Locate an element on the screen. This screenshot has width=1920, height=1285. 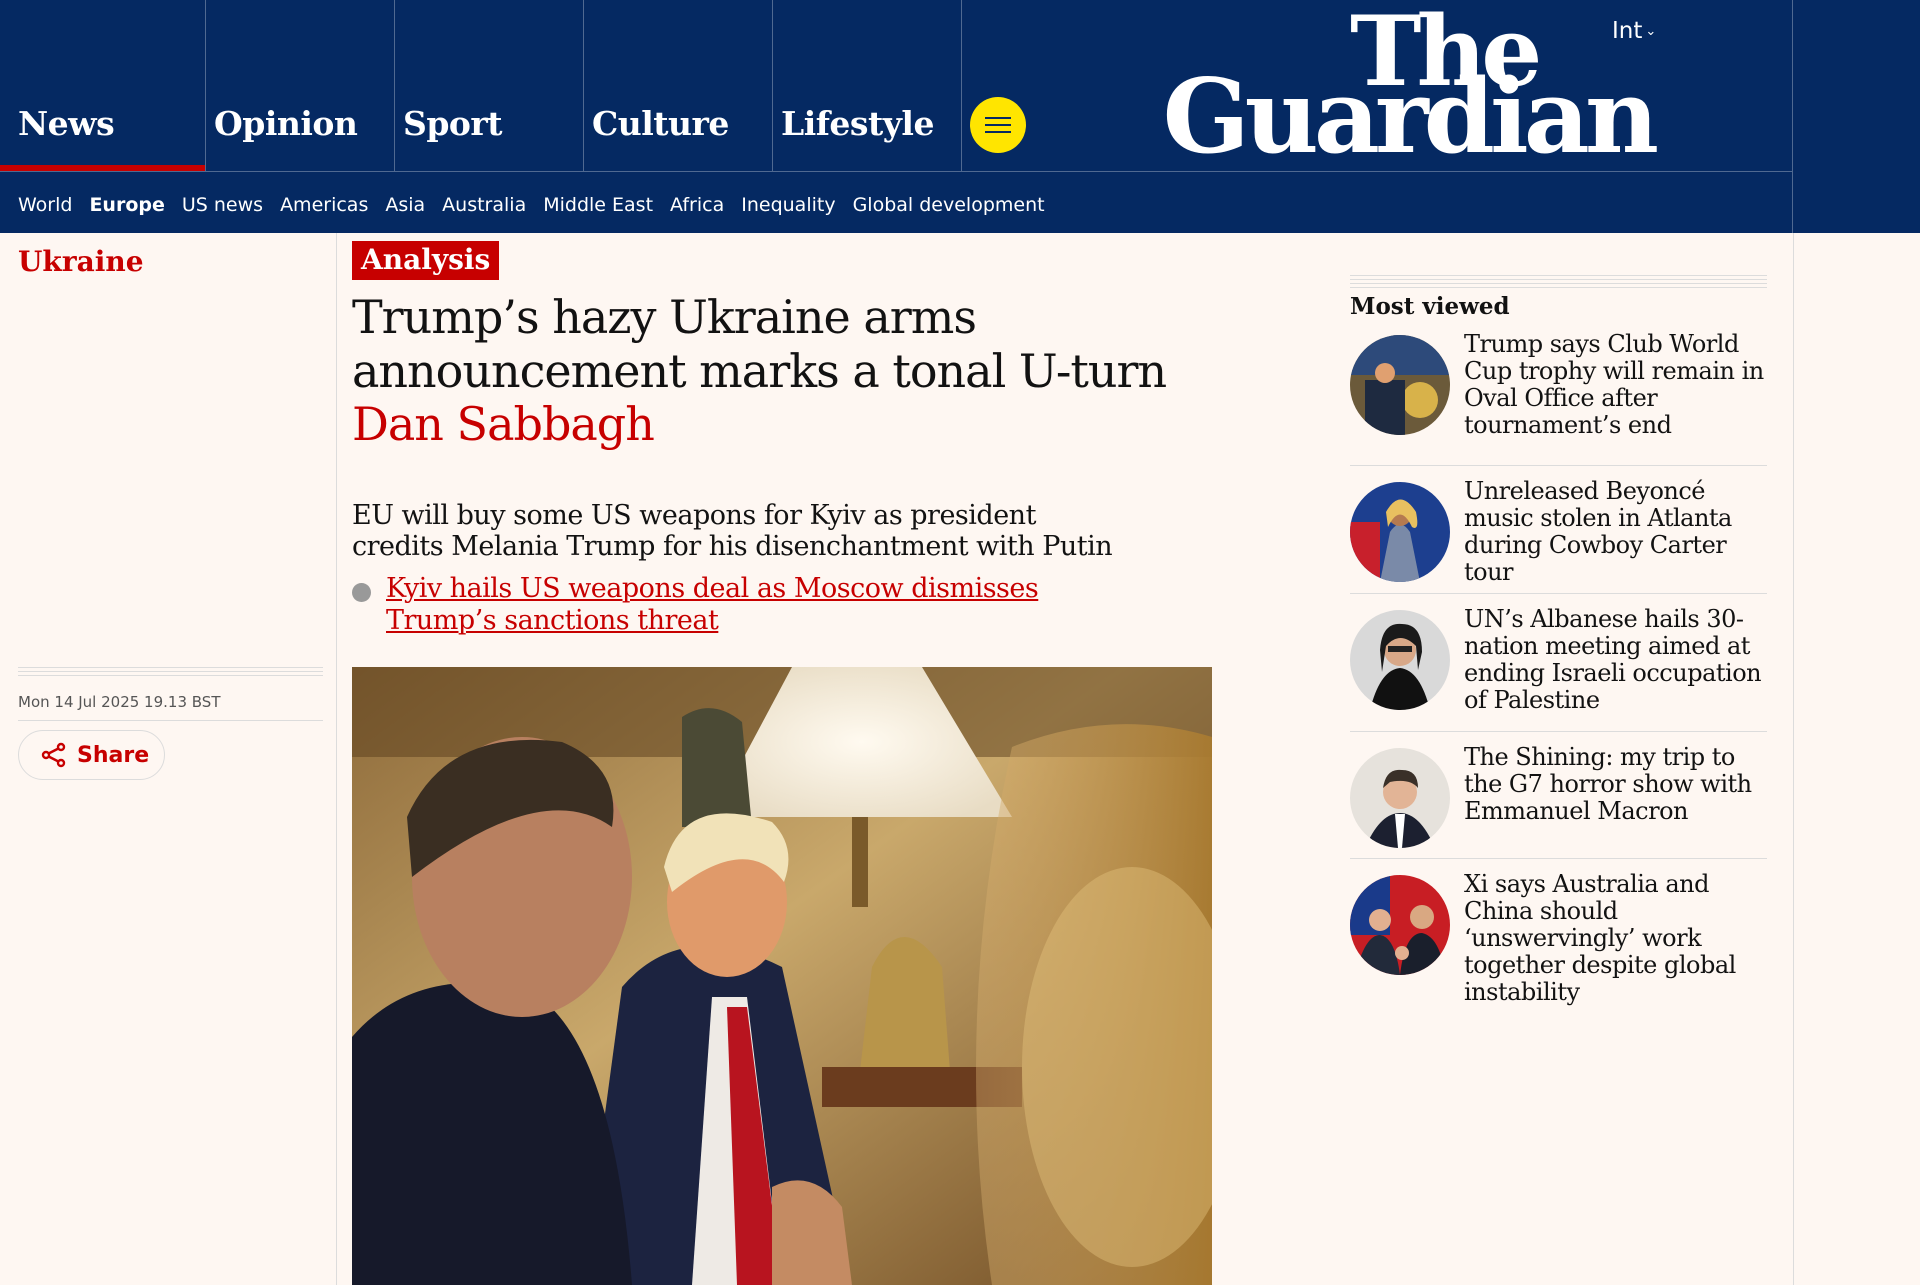
subnav-africa: Africa is located at coordinates (697, 205).